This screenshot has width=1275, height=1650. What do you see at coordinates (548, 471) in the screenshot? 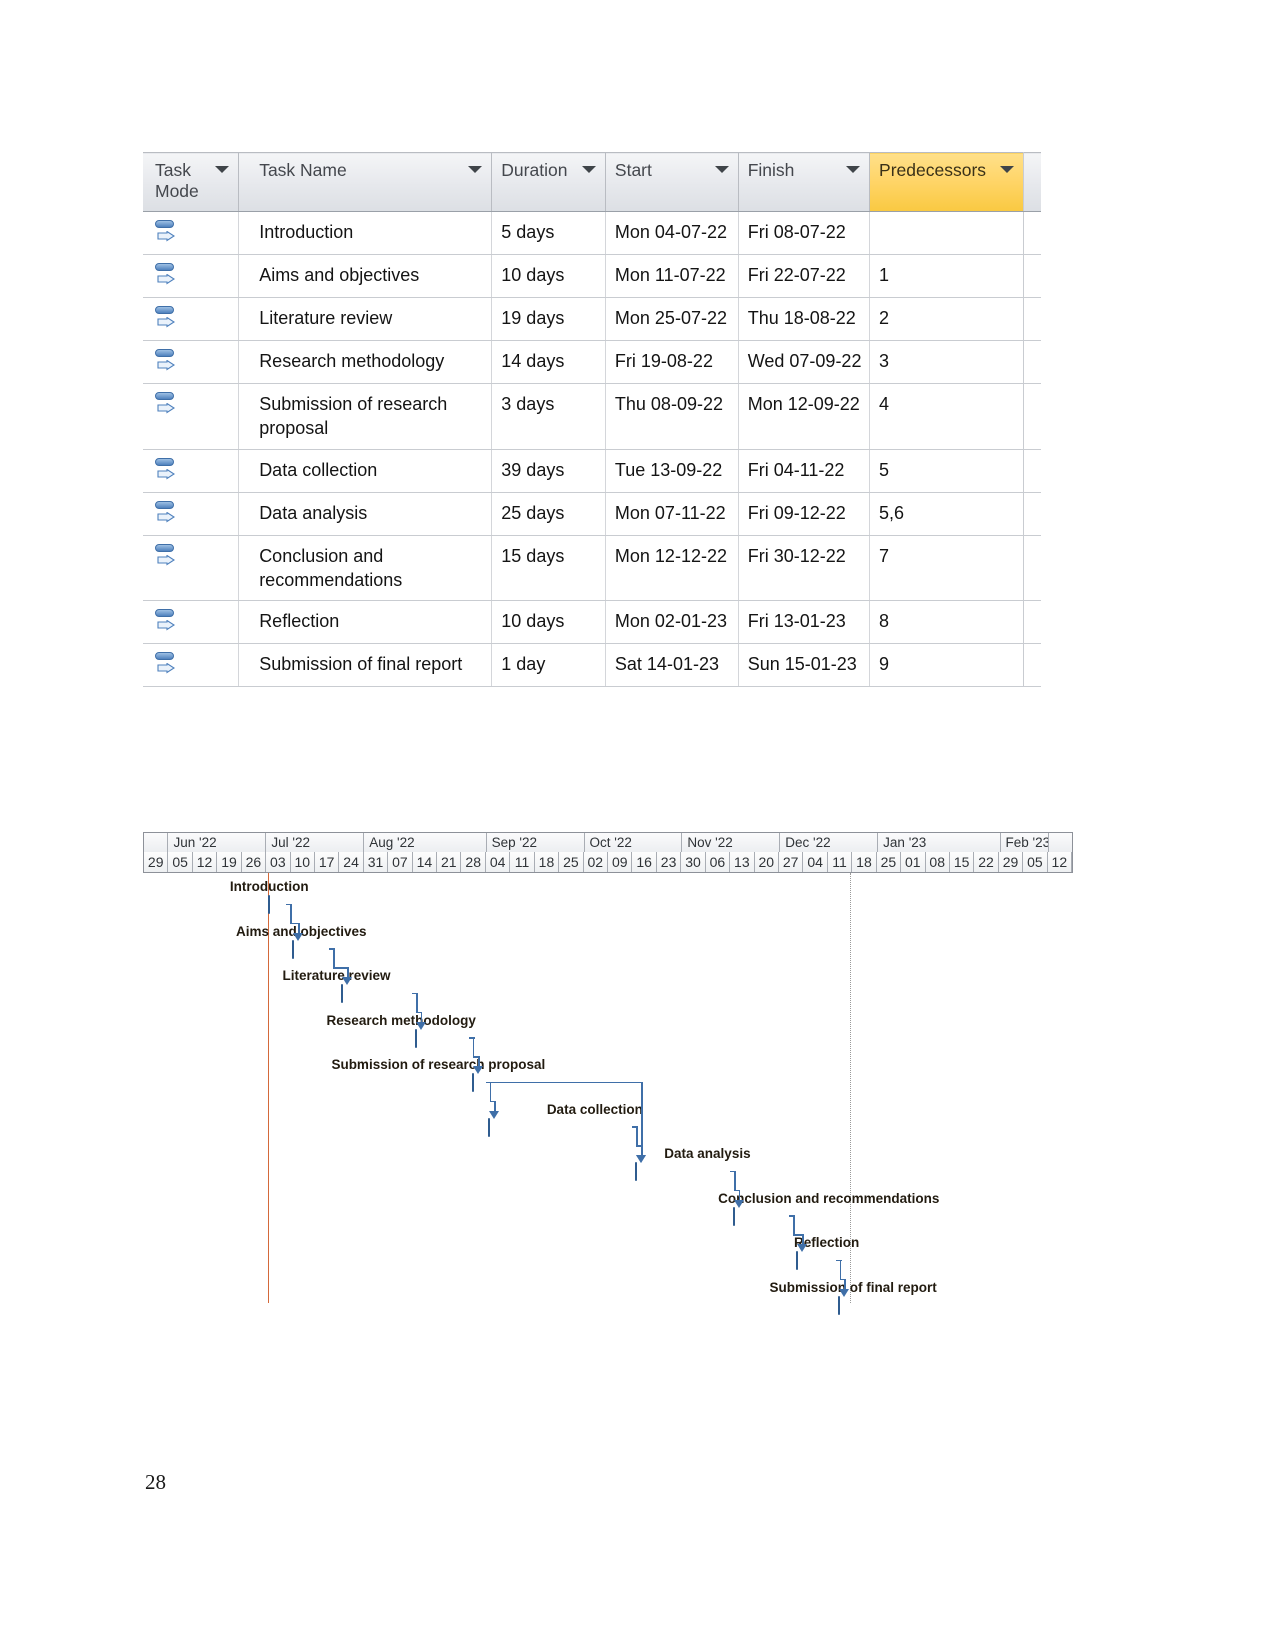
I see `cell-duration: 39 days` at bounding box center [548, 471].